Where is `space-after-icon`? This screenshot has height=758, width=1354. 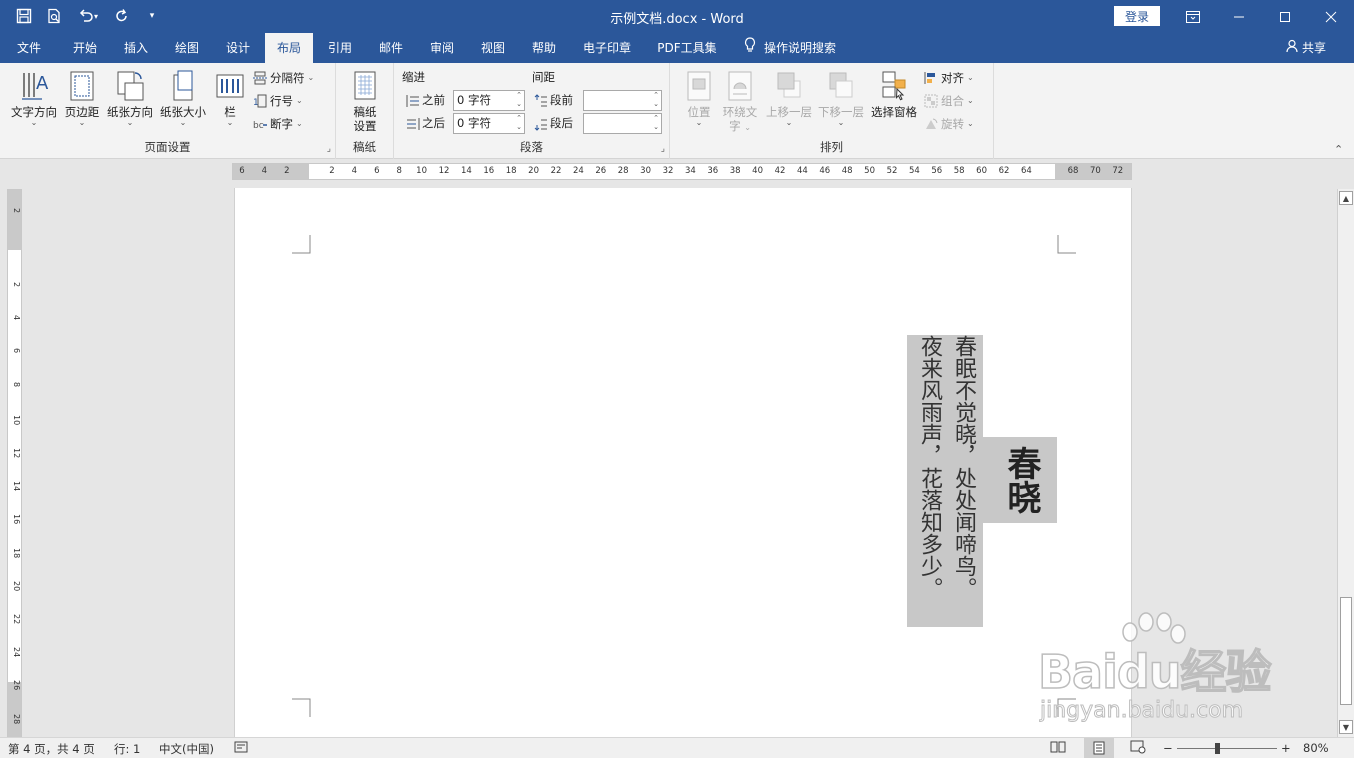
space-after-icon is located at coordinates (540, 125).